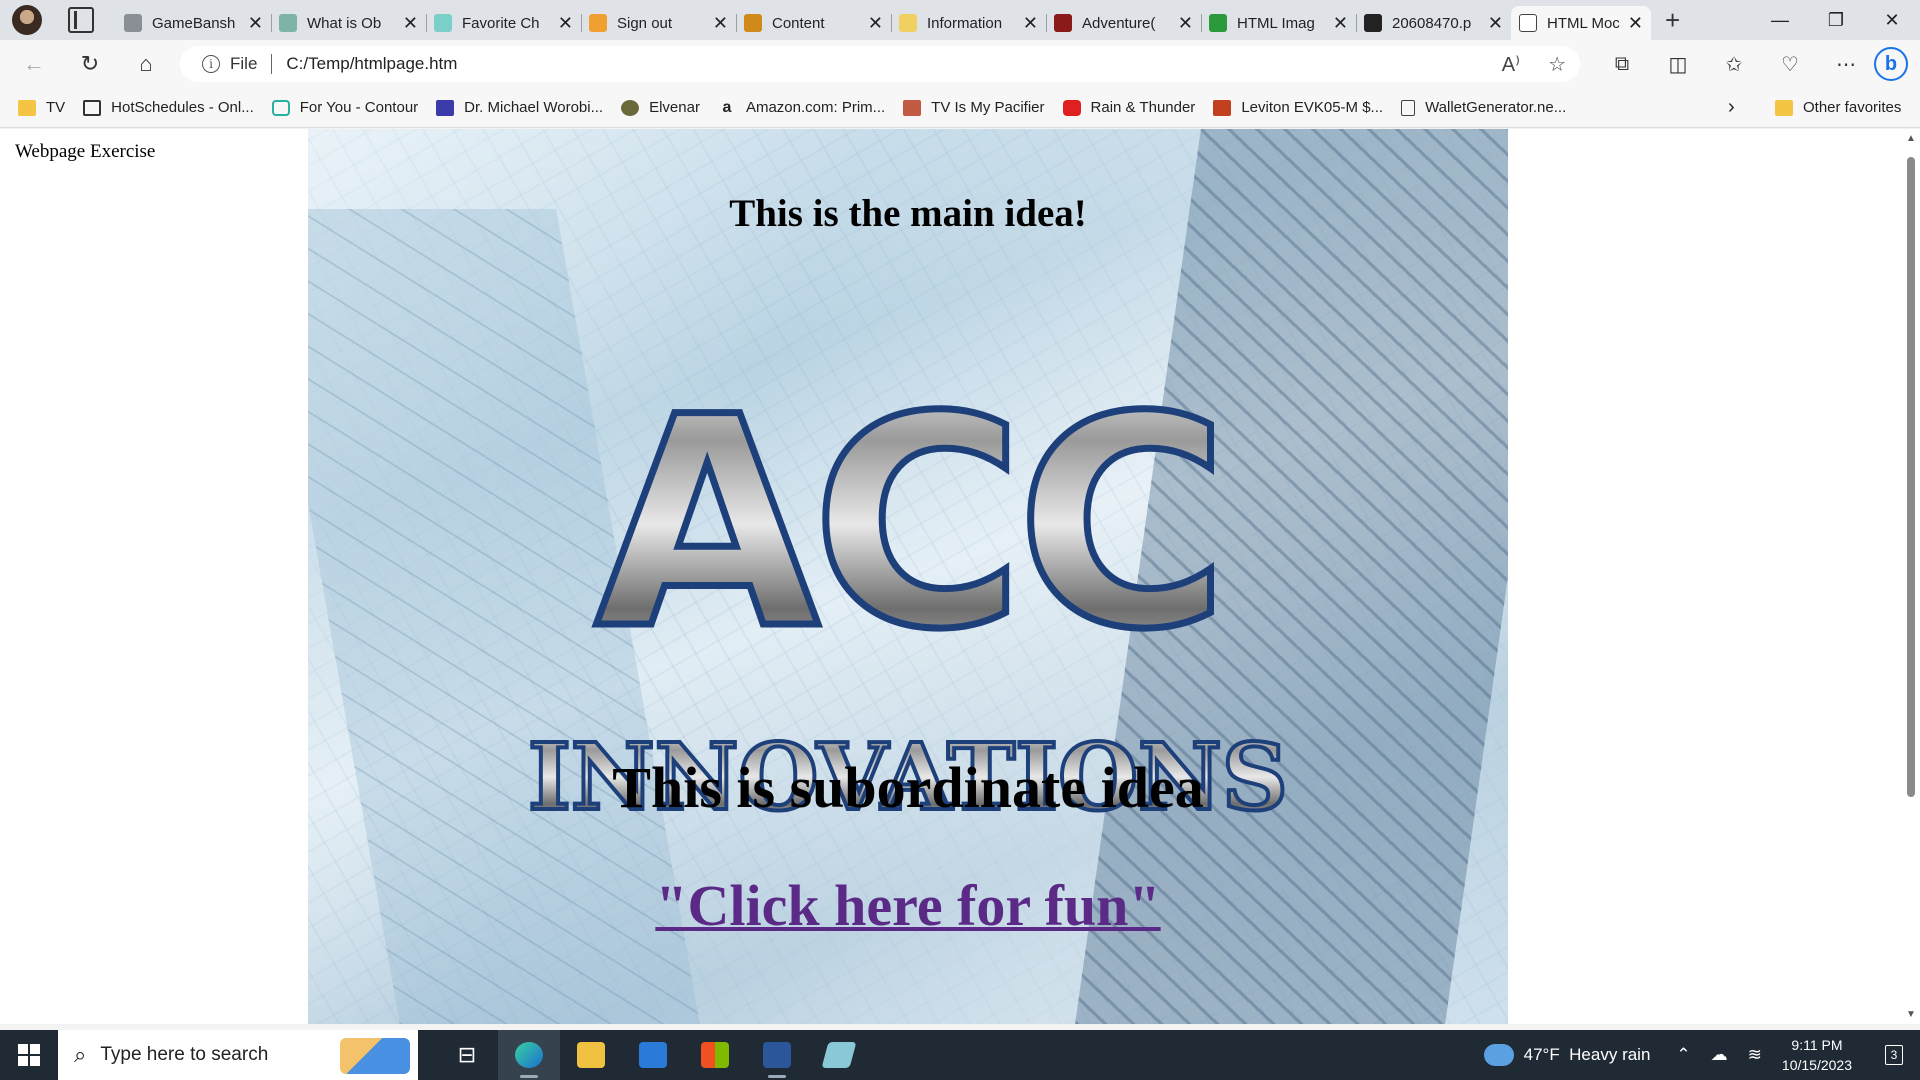 This screenshot has height=1080, width=1920. Describe the element at coordinates (1838, 107) in the screenshot. I see `other-favorites: Other favorites` at that location.